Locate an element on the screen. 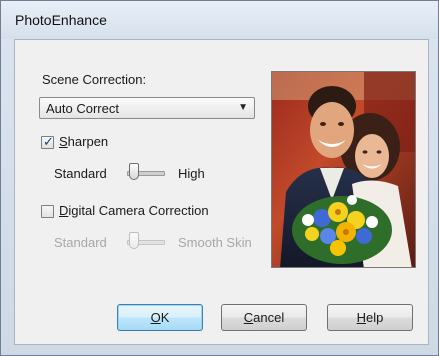  sharpen-slider is located at coordinates (147, 172).